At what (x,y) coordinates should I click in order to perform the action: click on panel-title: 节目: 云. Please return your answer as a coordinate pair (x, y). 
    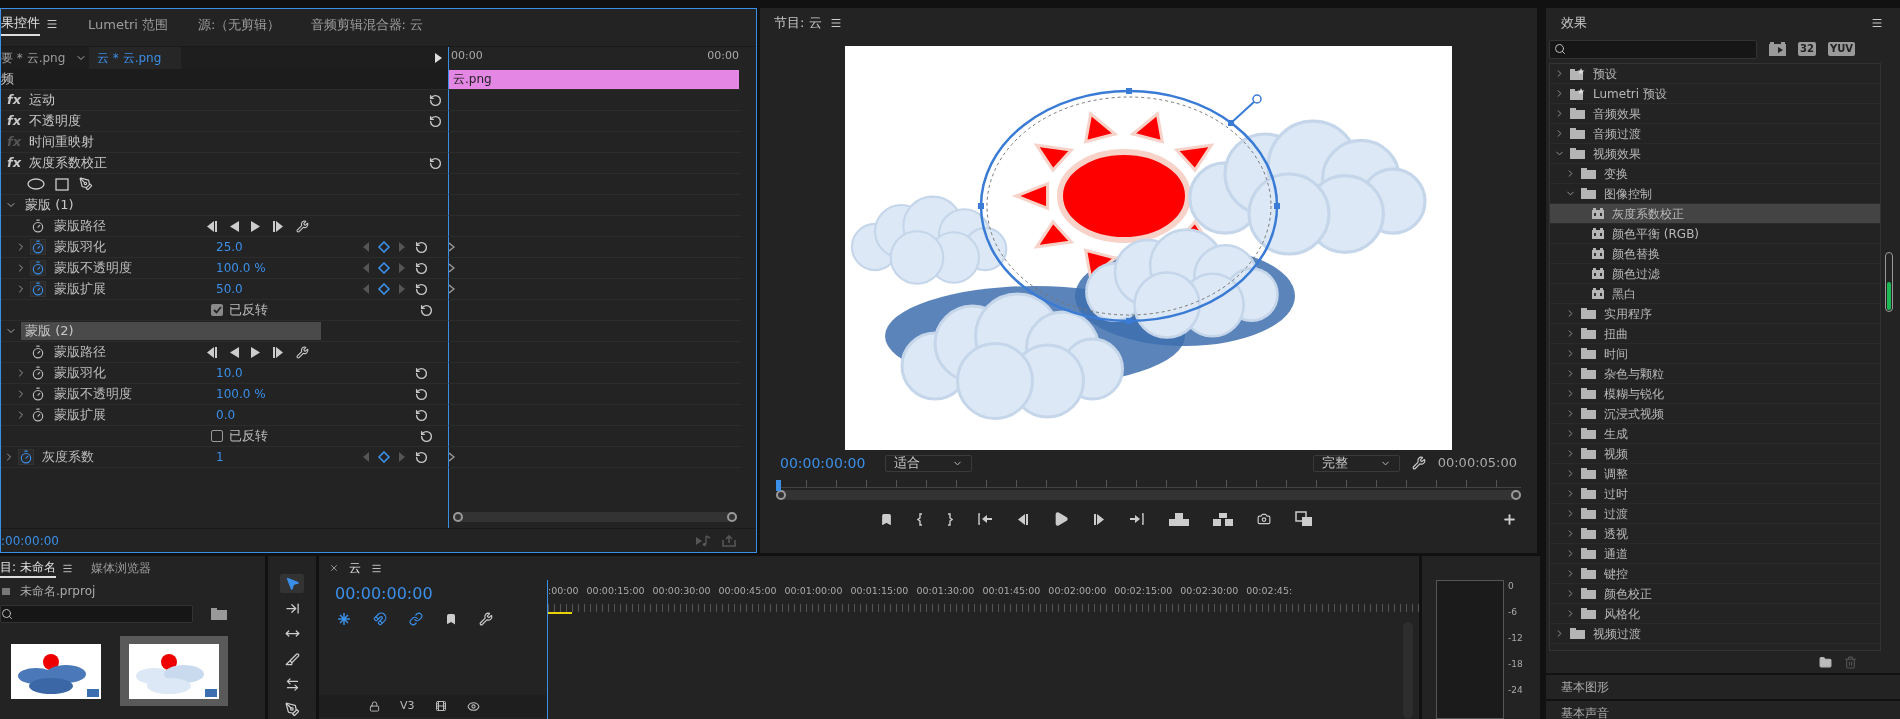
    Looking at the image, I should click on (798, 23).